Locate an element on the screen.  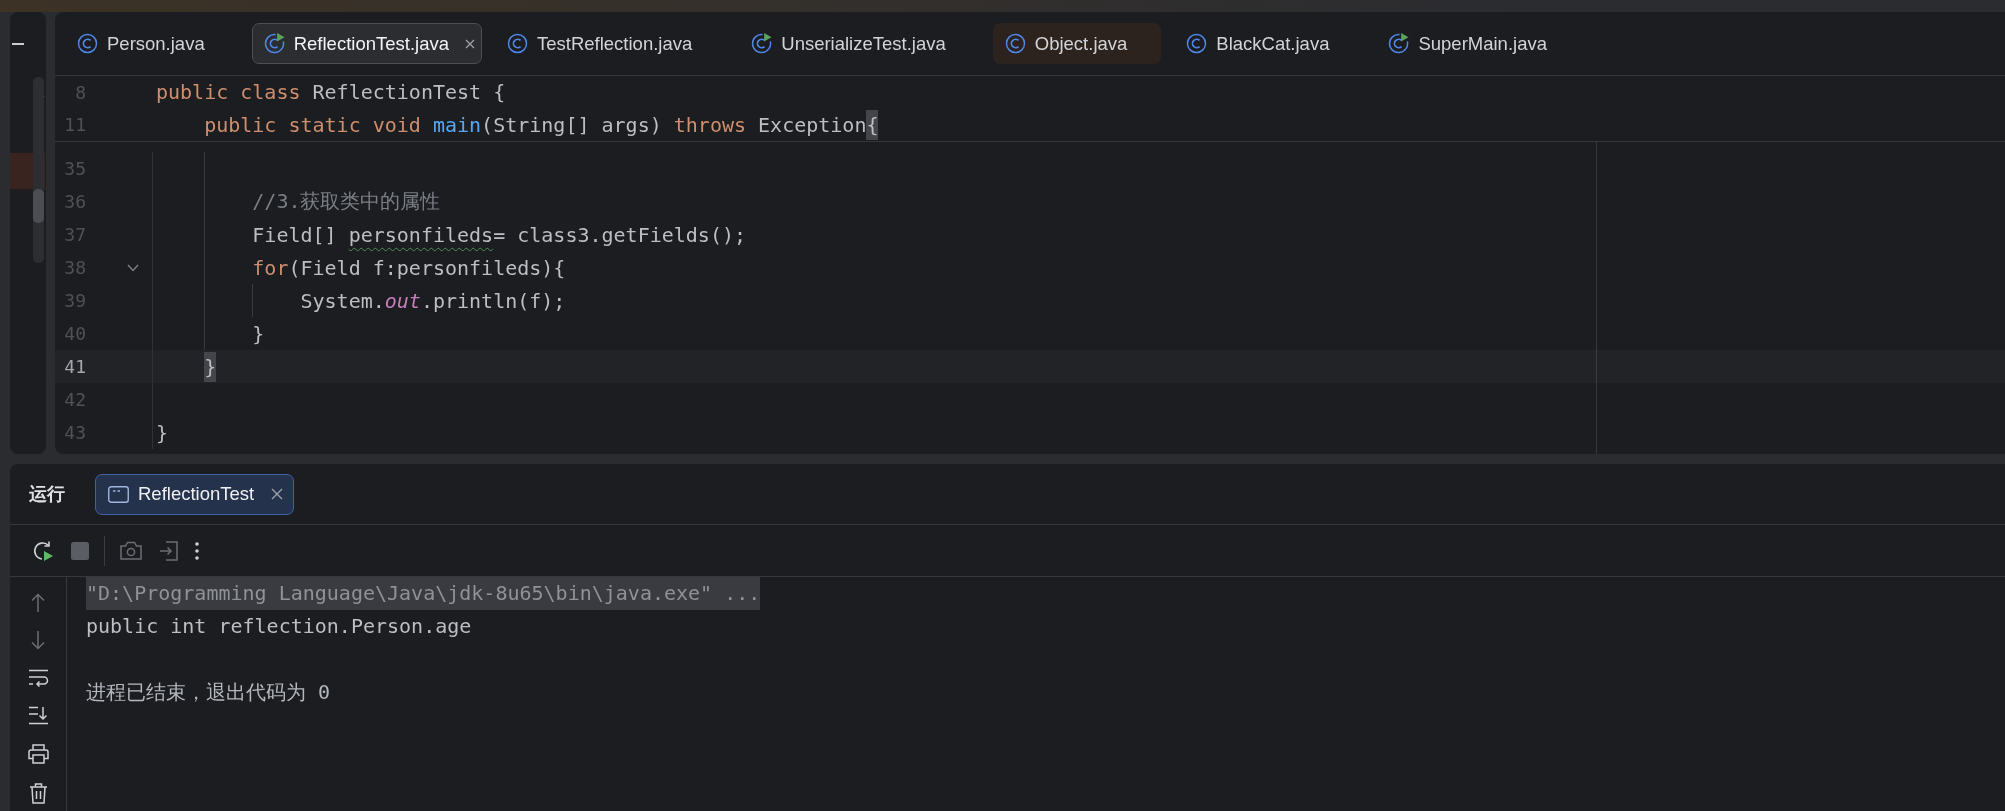
editor-tab: Object.java is located at coordinates (1077, 43).